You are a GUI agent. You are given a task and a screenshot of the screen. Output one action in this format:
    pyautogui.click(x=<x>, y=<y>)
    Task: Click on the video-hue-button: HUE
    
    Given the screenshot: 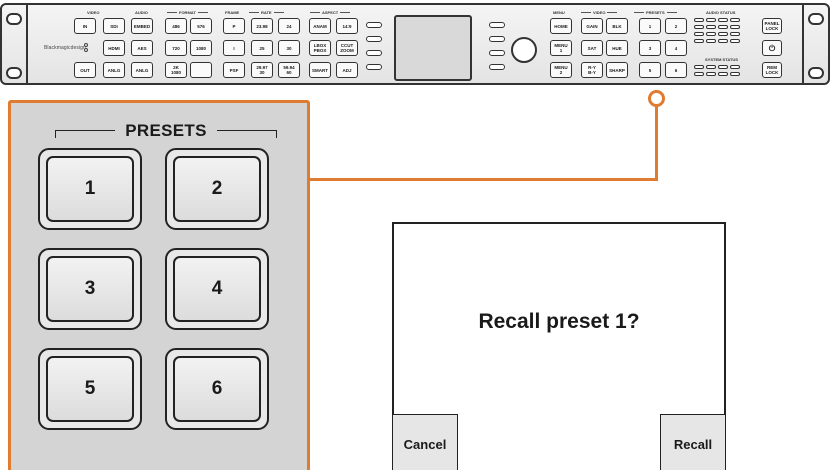 What is the action you would take?
    pyautogui.click(x=617, y=48)
    